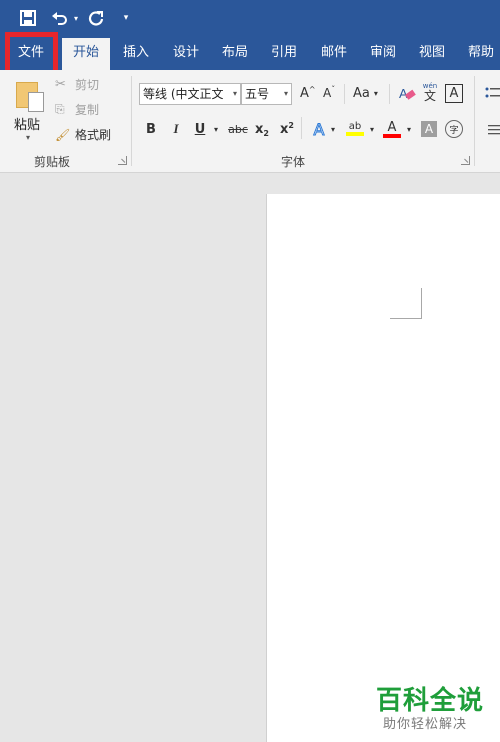 The image size is (500, 742). Describe the element at coordinates (430, 701) in the screenshot. I see `watermark-logo-text: 百科全说` at that location.